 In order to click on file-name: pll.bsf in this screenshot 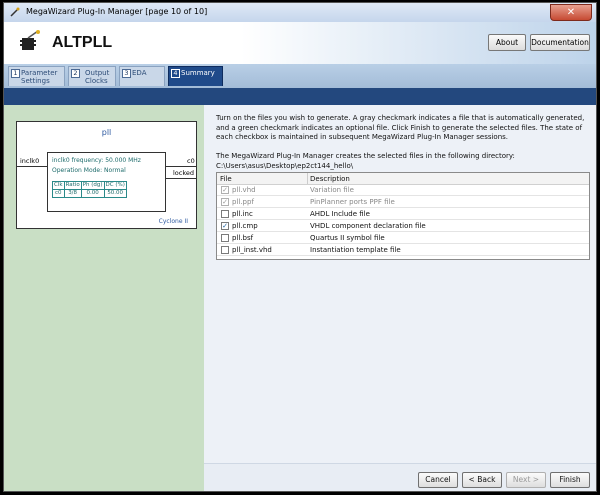, I will do `click(243, 238)`.